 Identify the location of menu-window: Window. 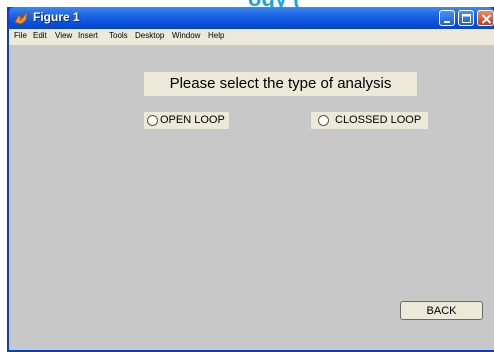
(186, 35).